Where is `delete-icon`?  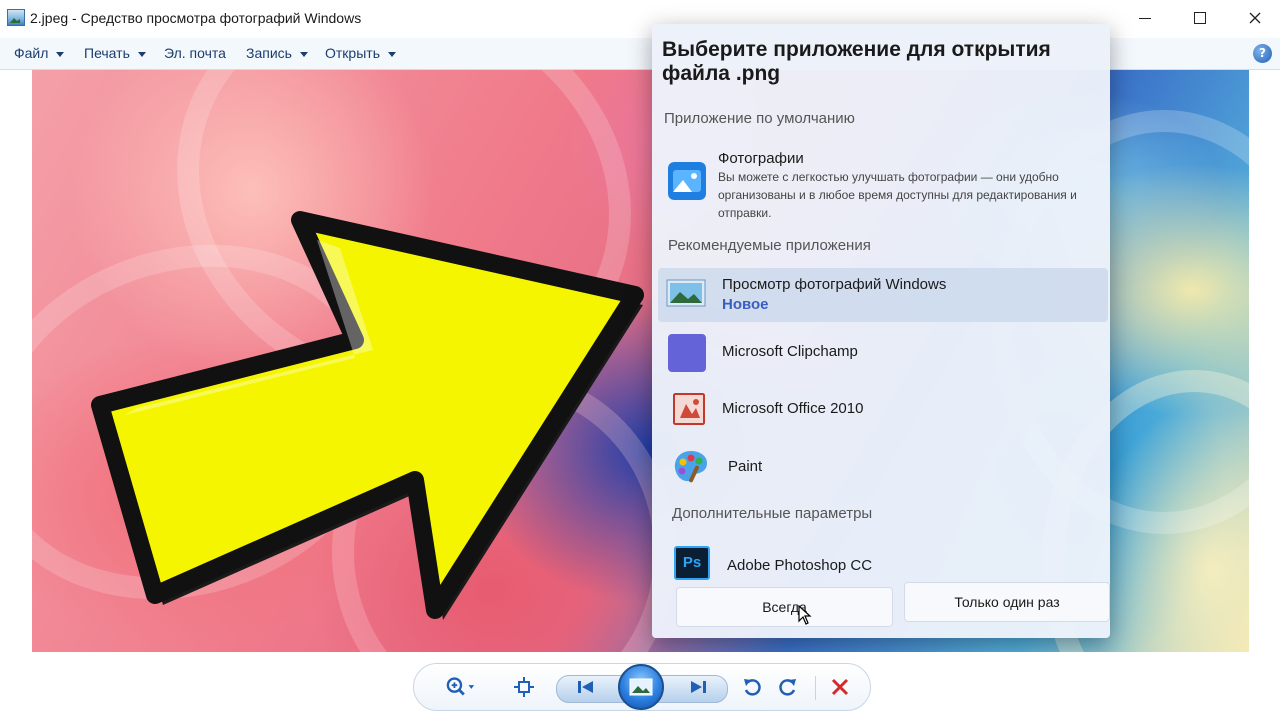 delete-icon is located at coordinates (840, 687).